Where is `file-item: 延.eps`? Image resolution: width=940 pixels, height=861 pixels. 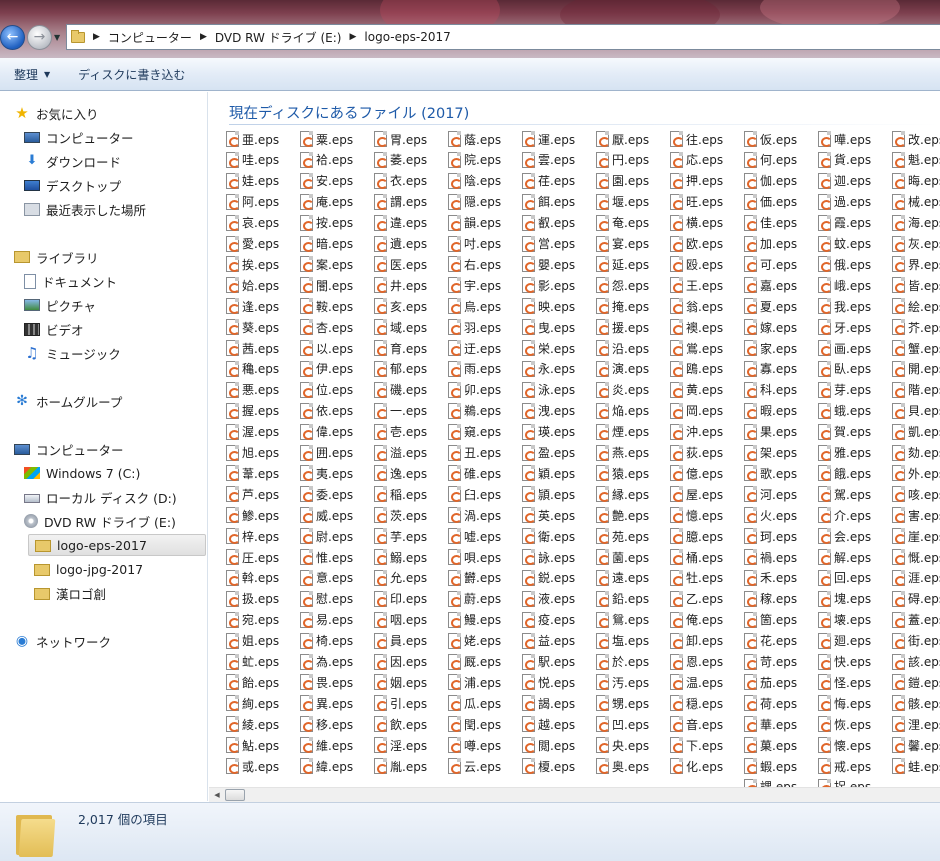 file-item: 延.eps is located at coordinates (622, 264).